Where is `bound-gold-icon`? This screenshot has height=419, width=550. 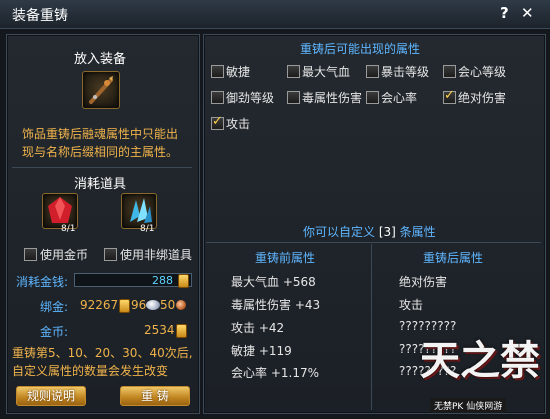 bound-gold-icon is located at coordinates (124, 306).